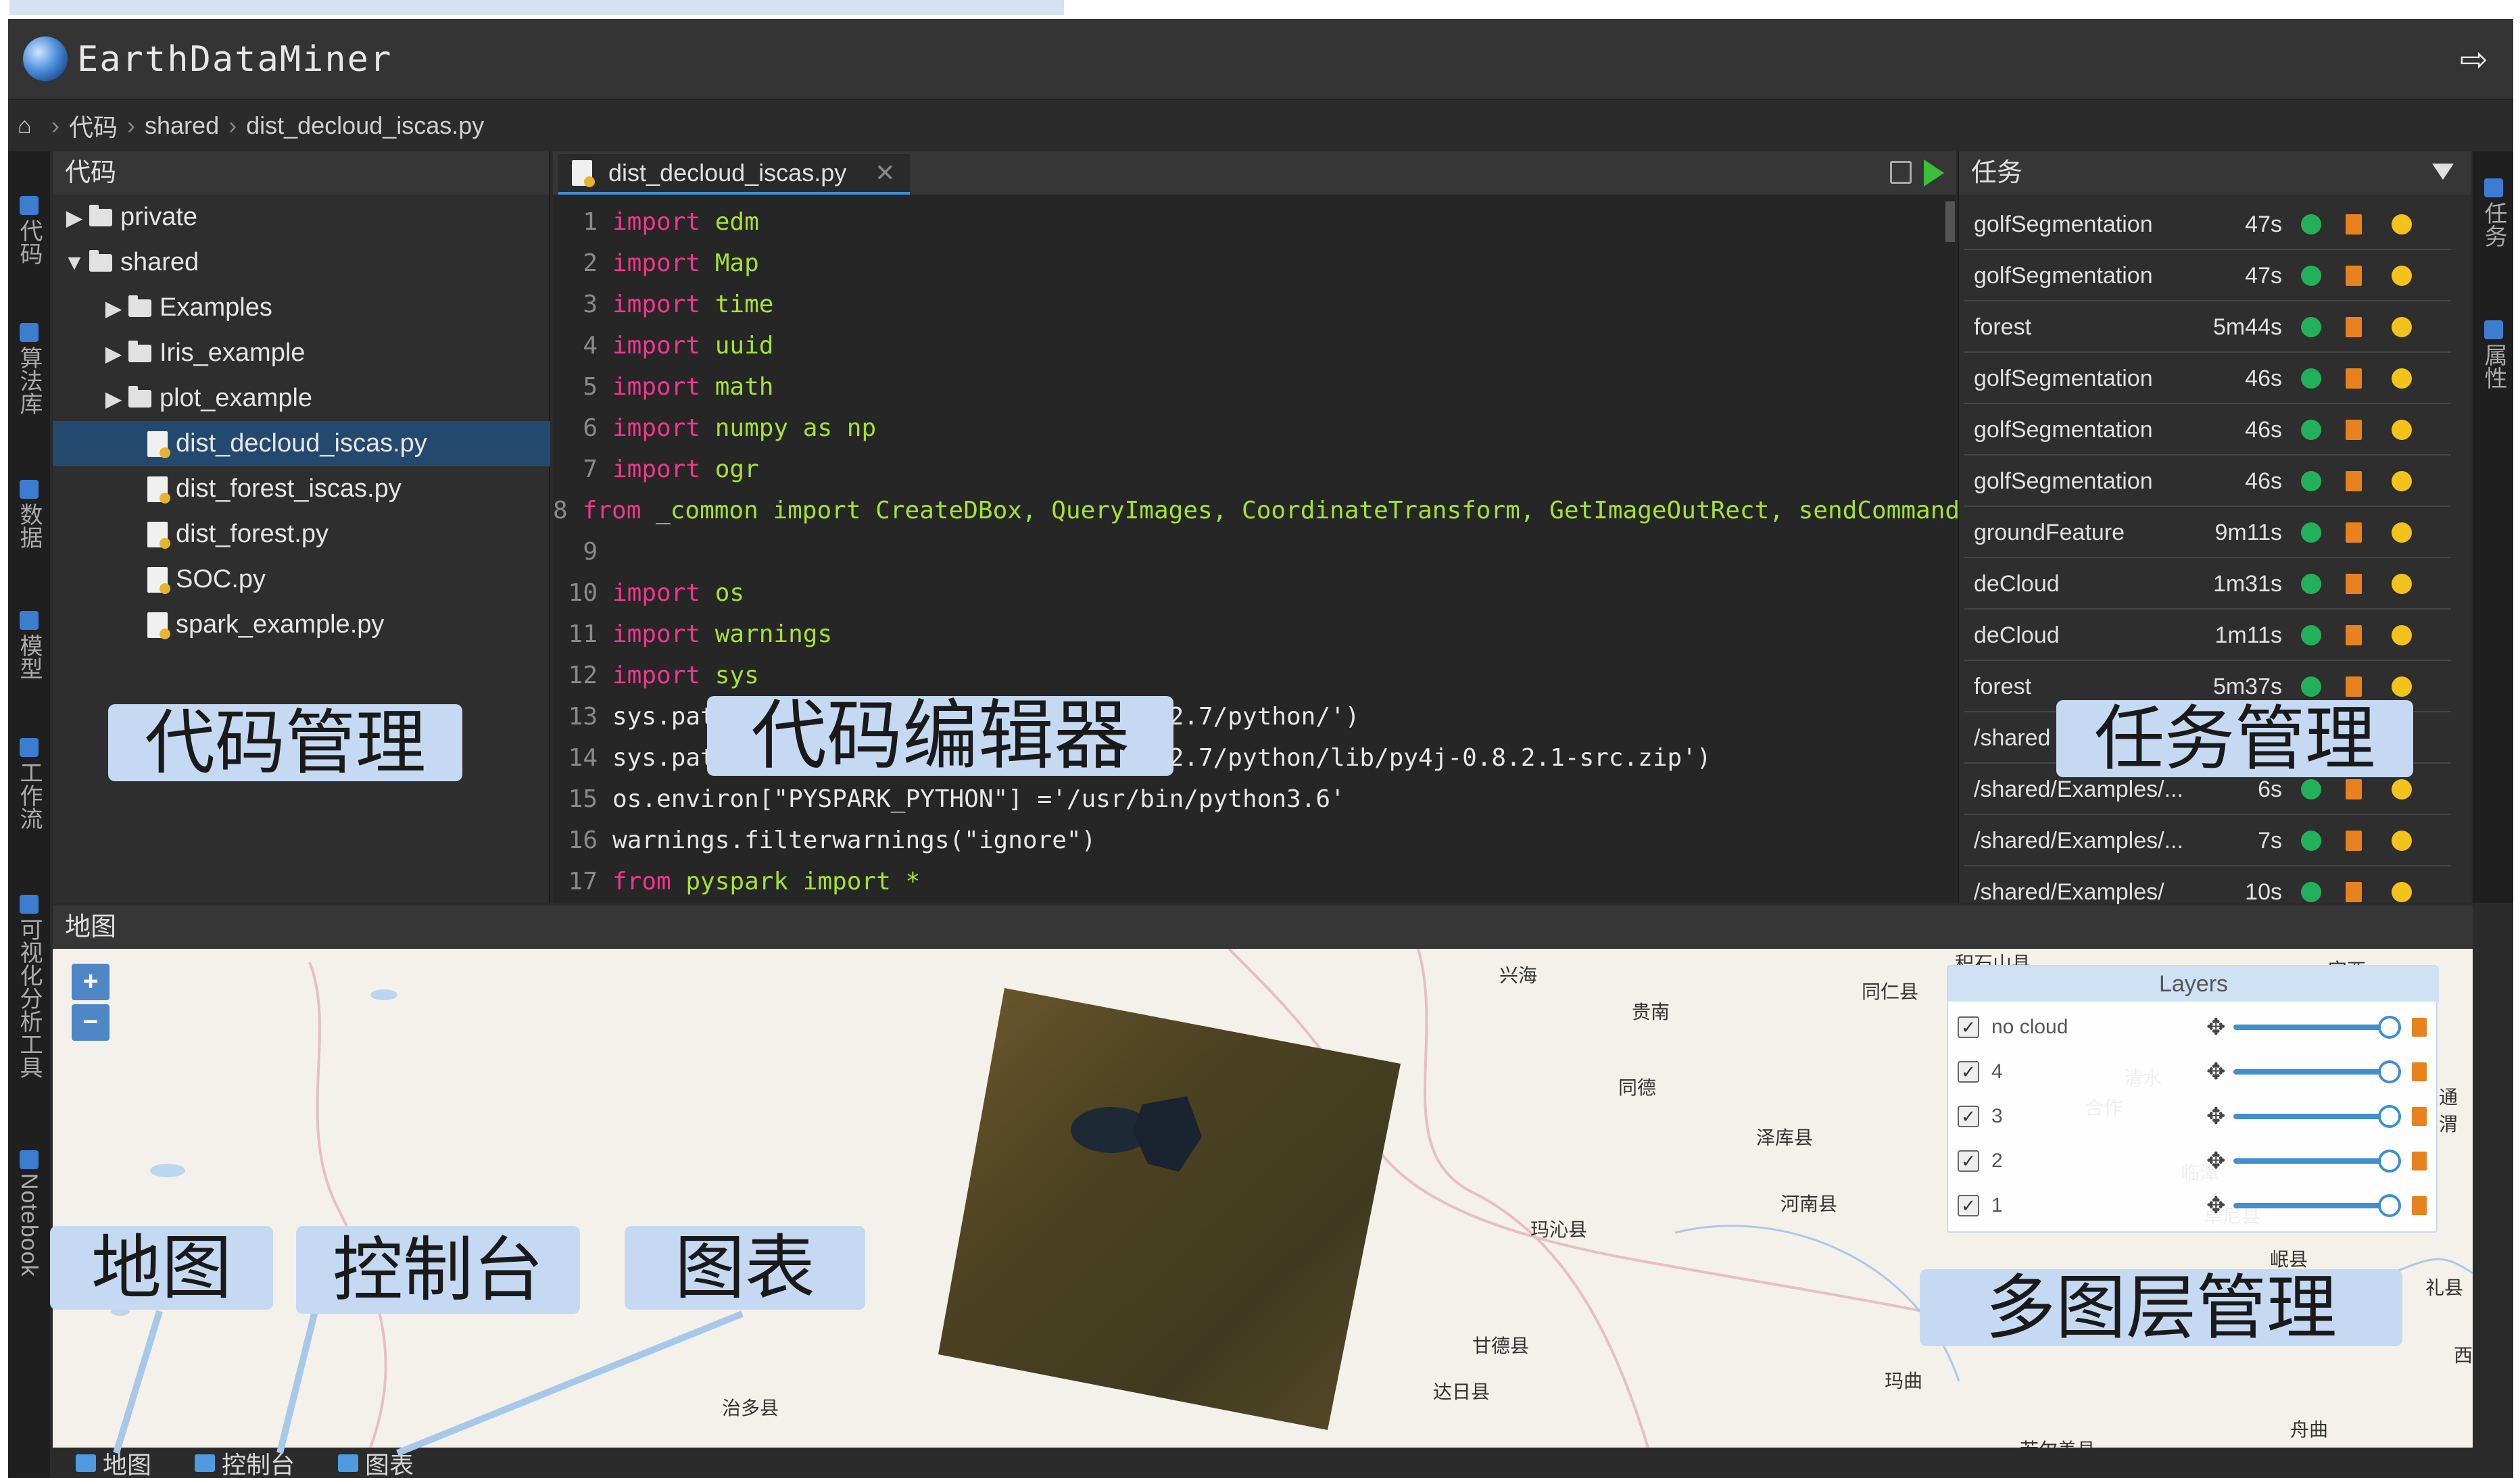 The height and width of the screenshot is (1478, 2520). Describe the element at coordinates (734, 174) in the screenshot. I see `editor-tab: dist_decloud_iscas.py ✕` at that location.